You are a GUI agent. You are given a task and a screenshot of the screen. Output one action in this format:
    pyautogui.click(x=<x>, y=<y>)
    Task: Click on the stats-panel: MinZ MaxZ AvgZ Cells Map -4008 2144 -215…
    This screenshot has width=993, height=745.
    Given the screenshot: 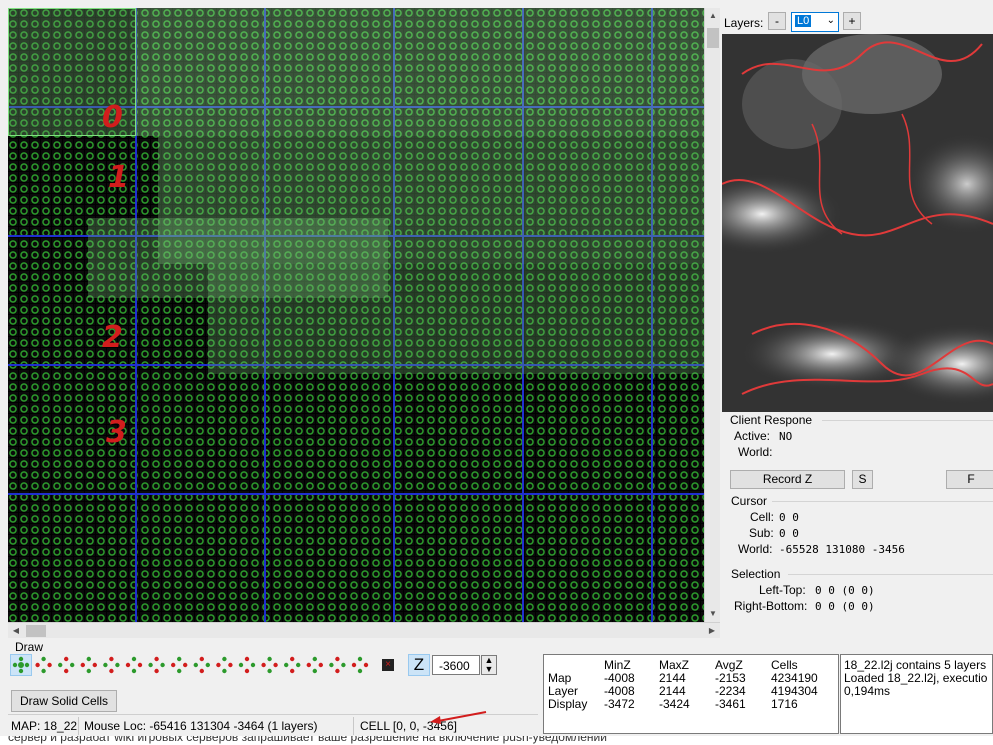 What is the action you would take?
    pyautogui.click(x=691, y=694)
    